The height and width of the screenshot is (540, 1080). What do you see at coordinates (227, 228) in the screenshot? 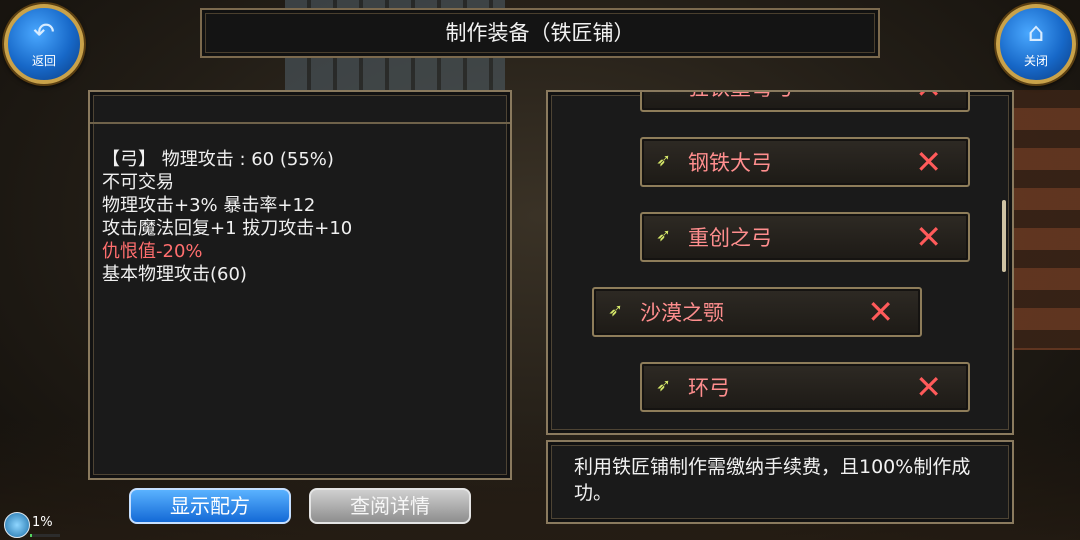
I see `item-bonus-2: 攻击魔法回复+1 拔刀攻击+10` at bounding box center [227, 228].